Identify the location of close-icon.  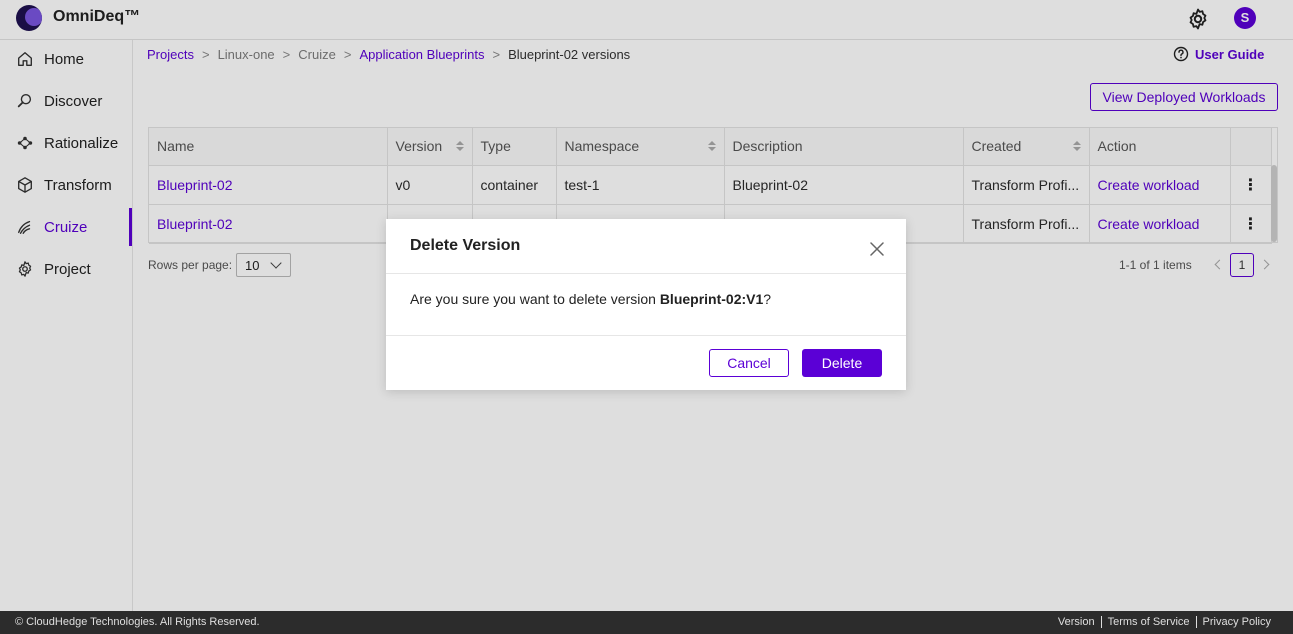
(877, 249).